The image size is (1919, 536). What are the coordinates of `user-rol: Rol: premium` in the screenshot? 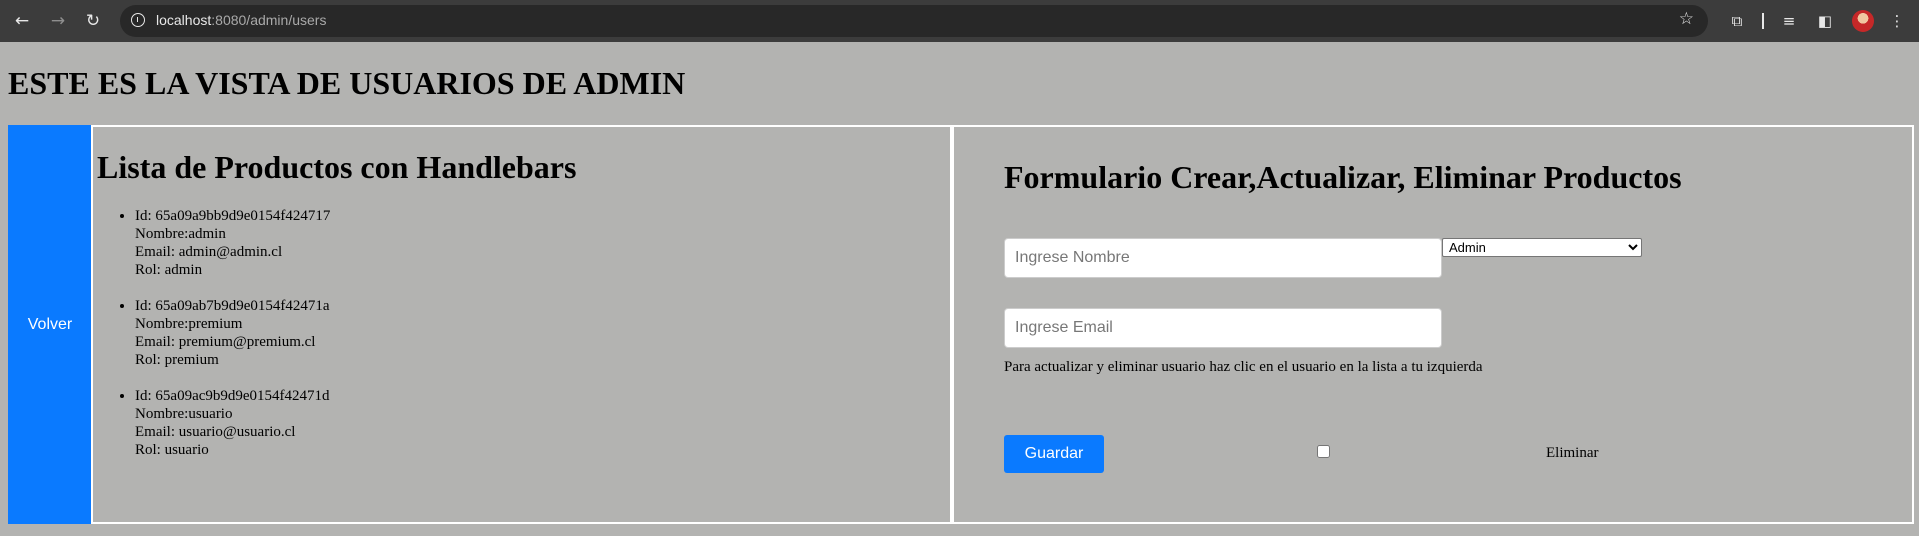 It's located at (177, 360).